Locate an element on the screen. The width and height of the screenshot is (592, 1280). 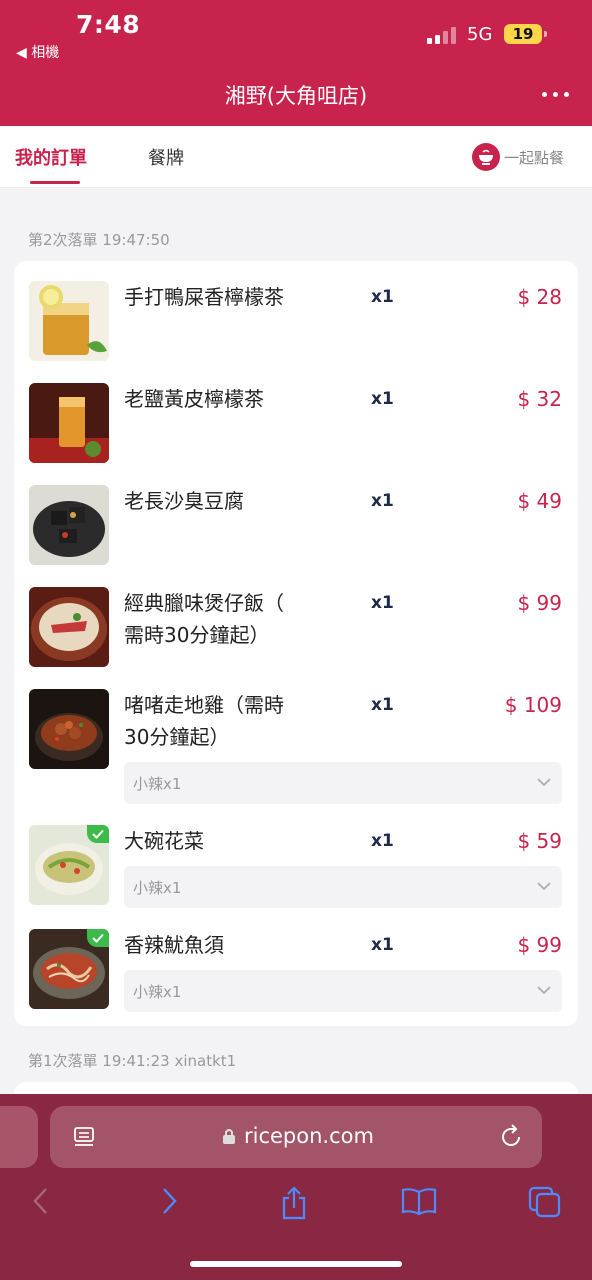
home-indicator is located at coordinates (296, 1264).